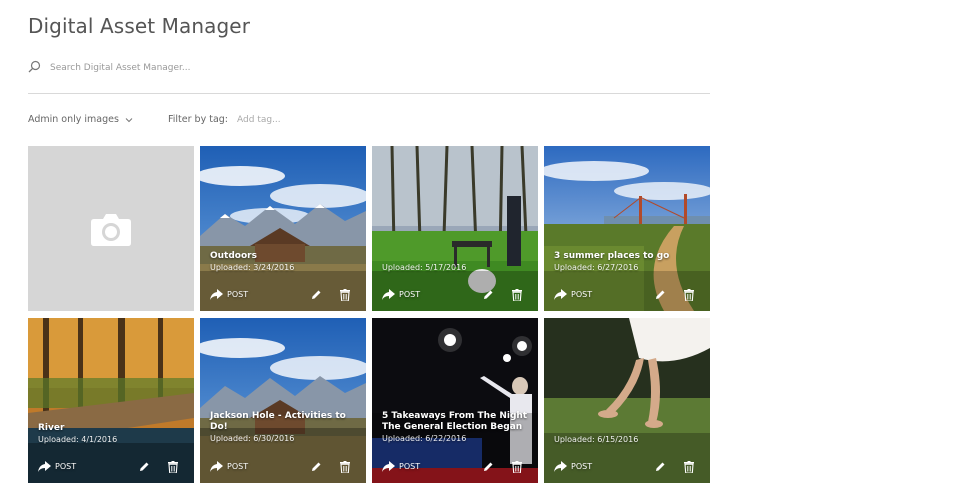 The image size is (980, 488). I want to click on asset-upload-date: Uploaded: 5/17/2016, so click(424, 267).